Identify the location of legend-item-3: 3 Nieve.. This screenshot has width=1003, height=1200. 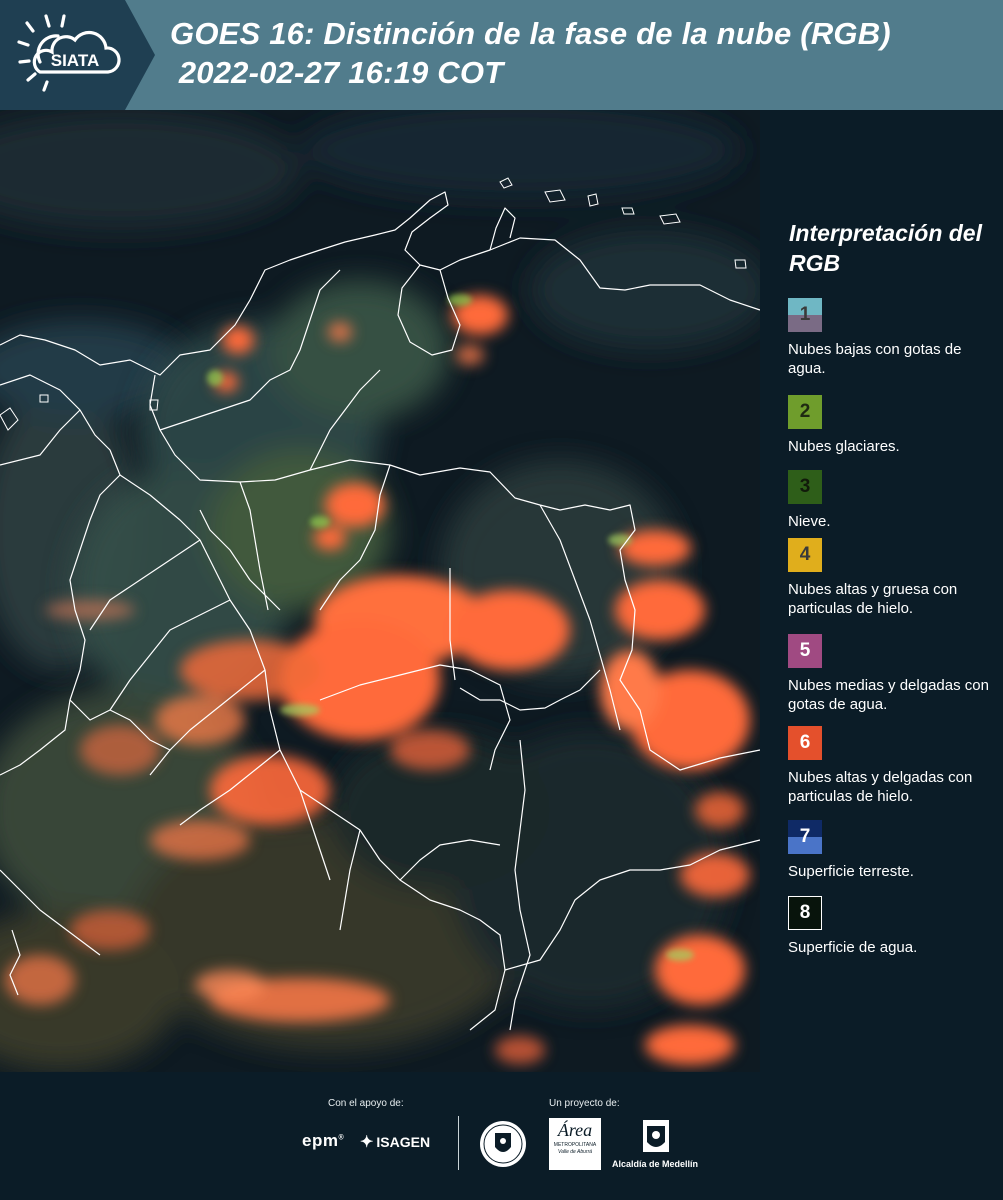
(895, 500).